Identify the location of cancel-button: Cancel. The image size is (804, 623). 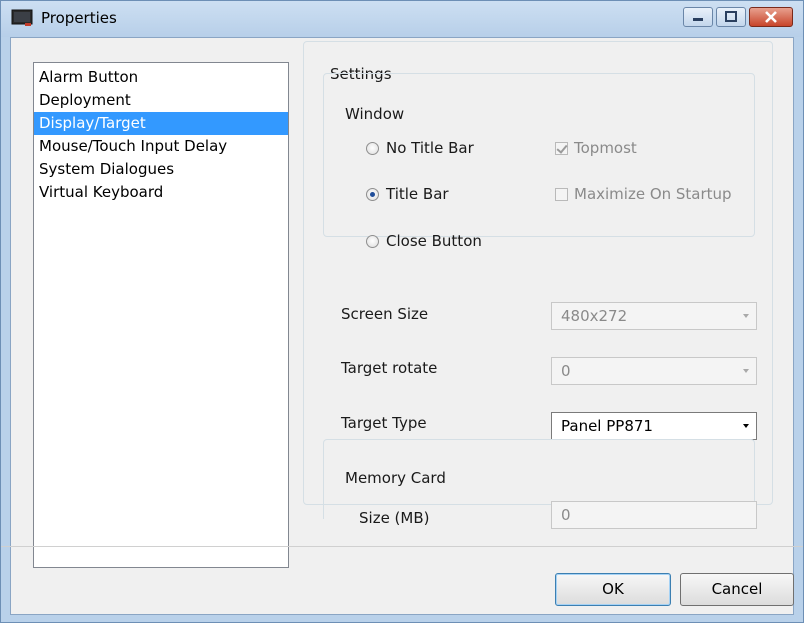
(737, 589).